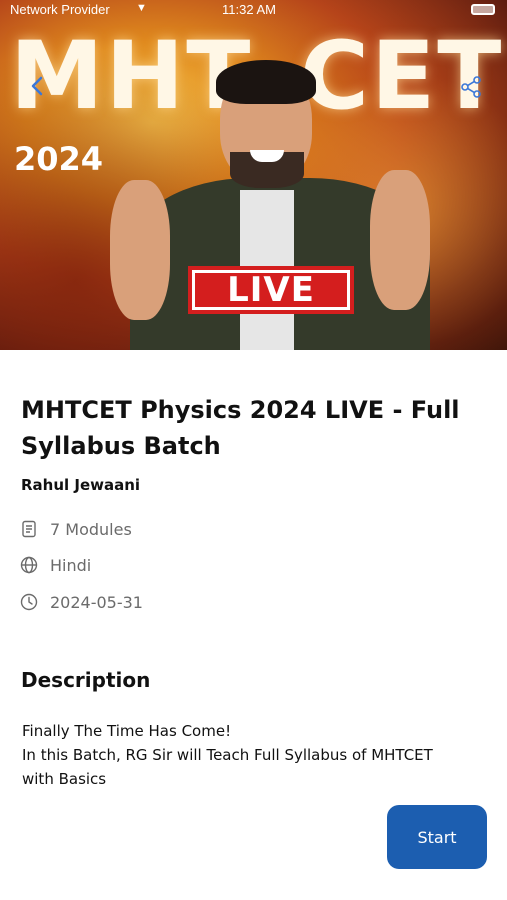 The height and width of the screenshot is (900, 507). Describe the element at coordinates (60, 9) in the screenshot. I see `network-provider: Network Provider` at that location.